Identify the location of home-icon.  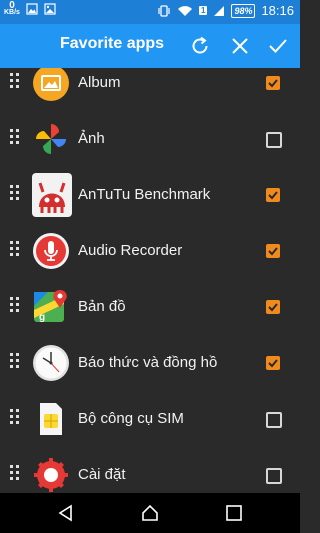
(150, 513).